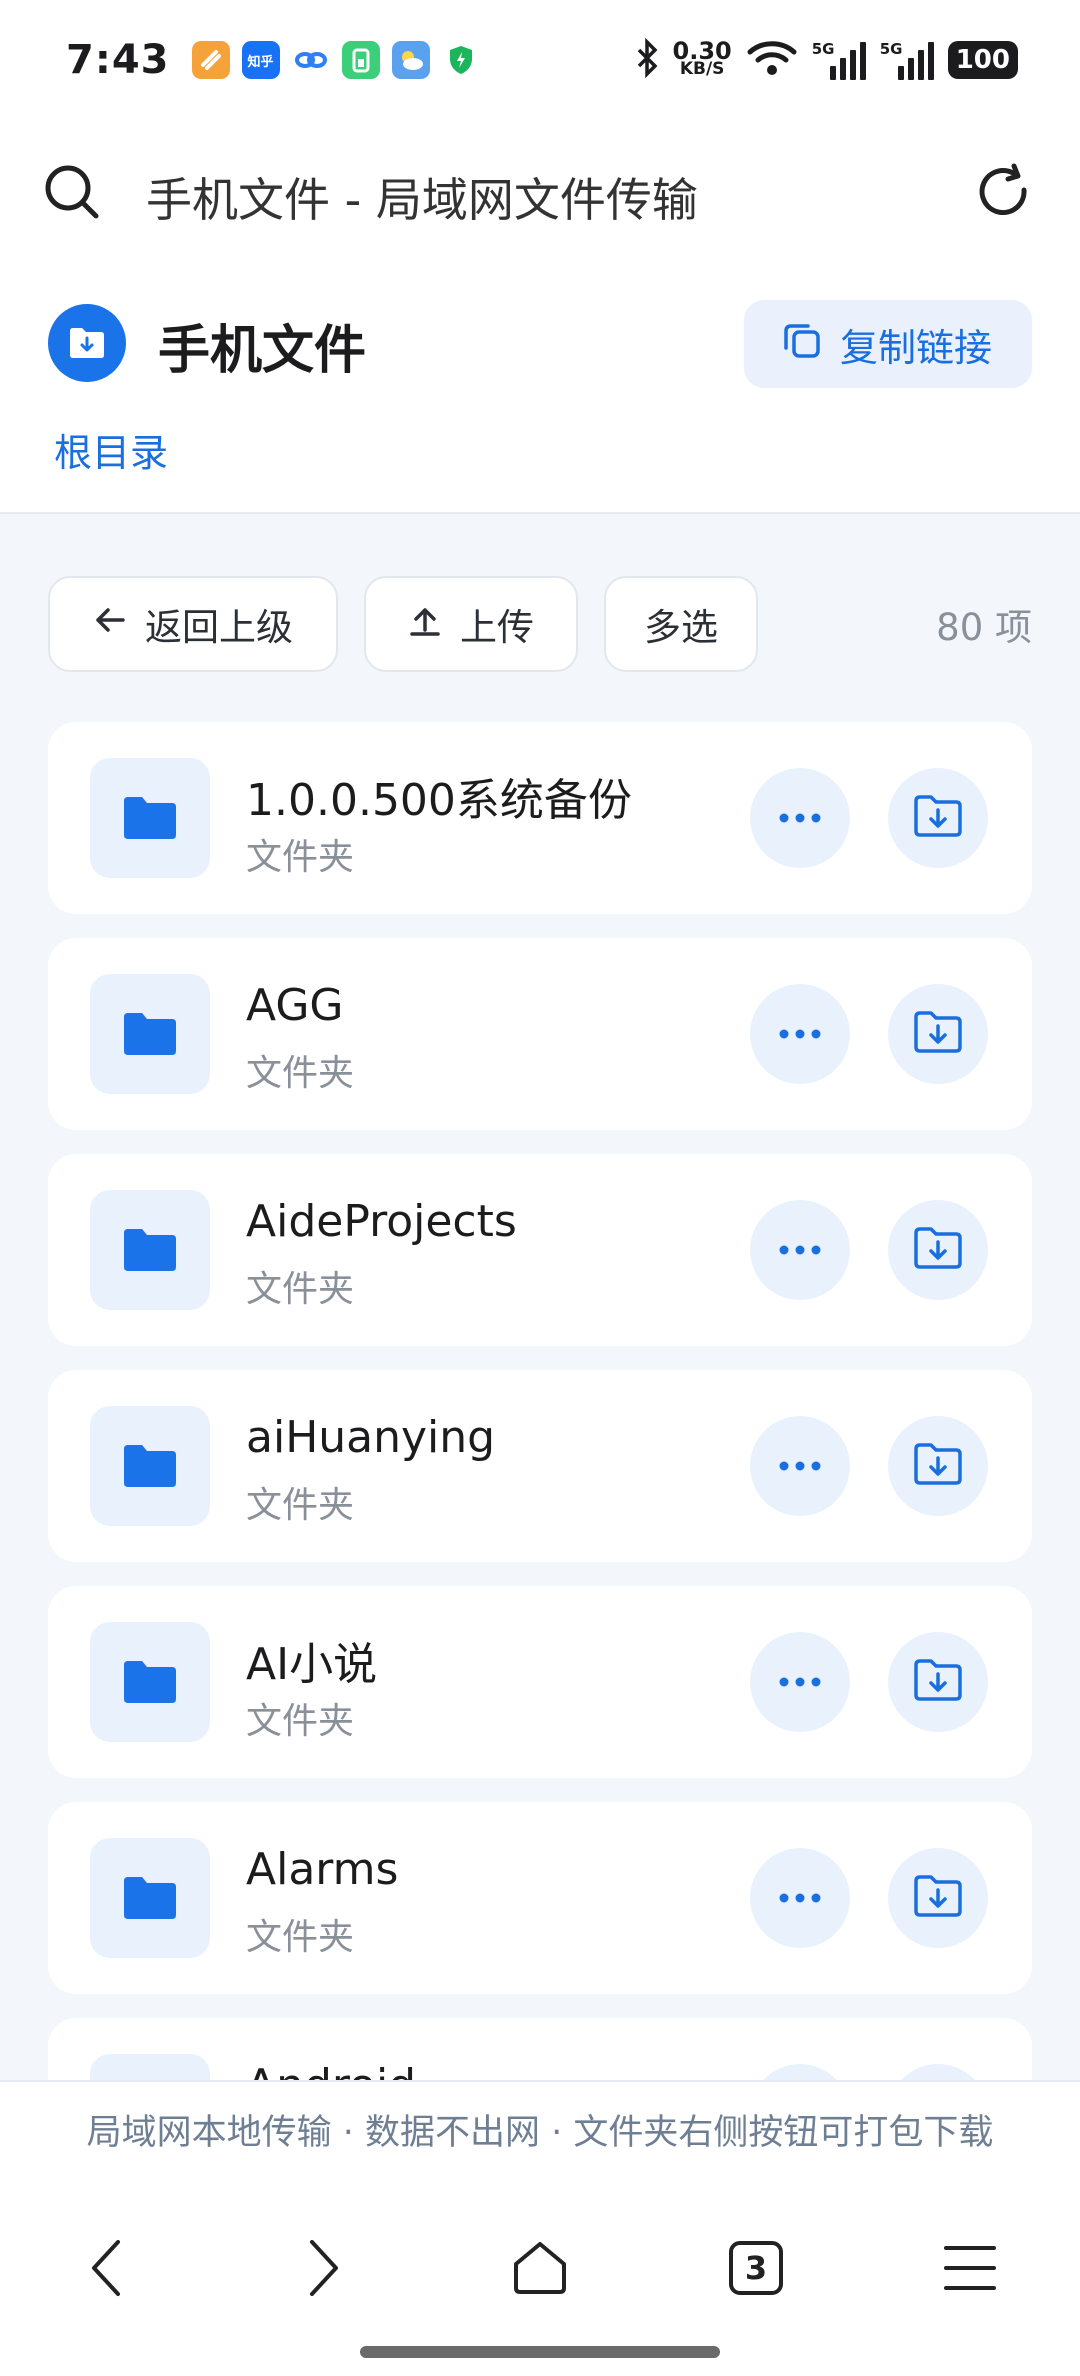 This screenshot has width=1080, height=2376. I want to click on file-row: 1.0.0.500系统备份文件夹, so click(540, 818).